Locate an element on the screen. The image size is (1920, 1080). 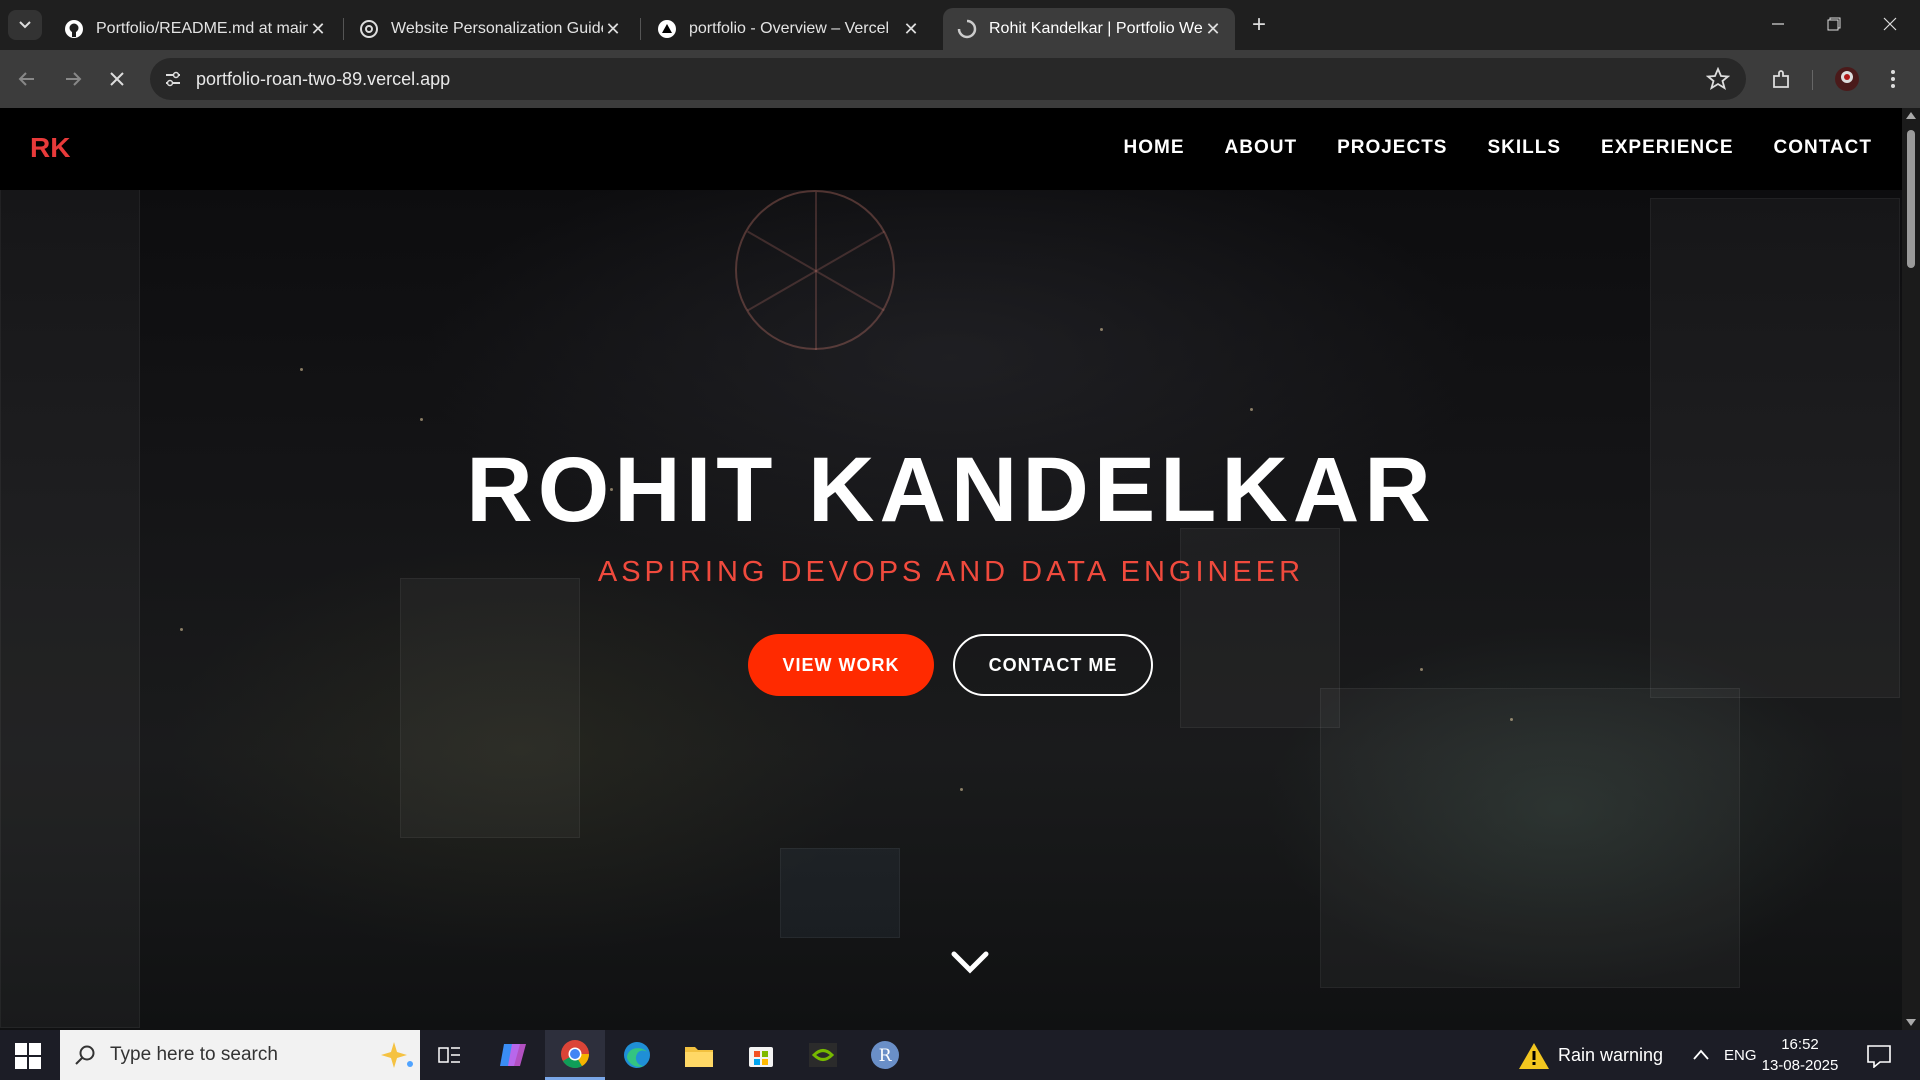
chrome-icon is located at coordinates (575, 1053).